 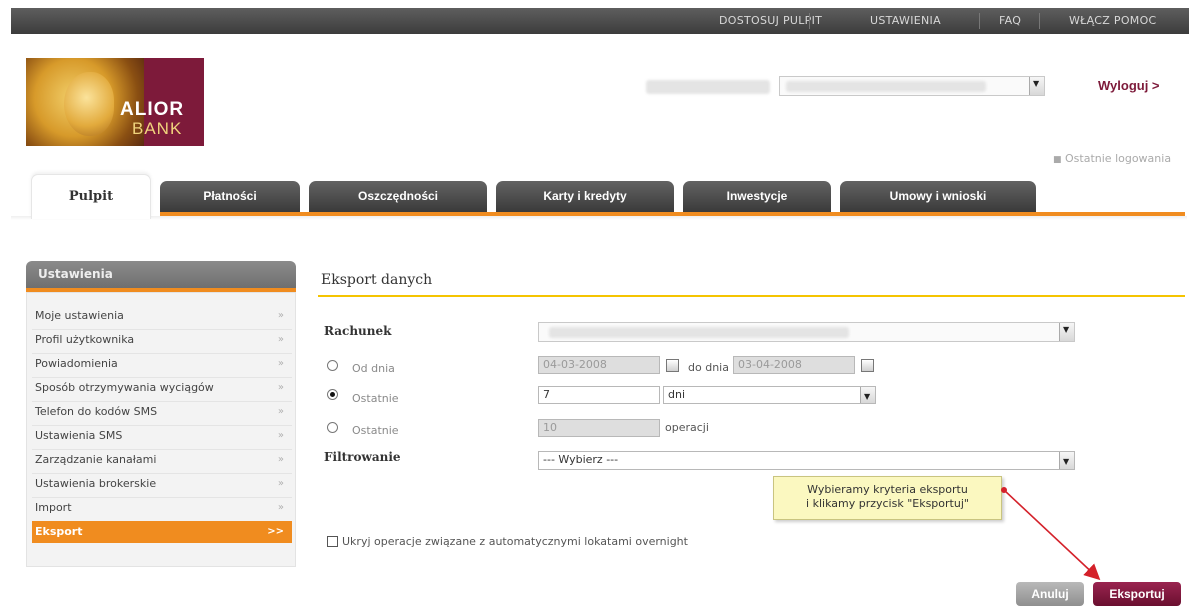 What do you see at coordinates (1137, 594) in the screenshot?
I see `export-button: Eksportuj` at bounding box center [1137, 594].